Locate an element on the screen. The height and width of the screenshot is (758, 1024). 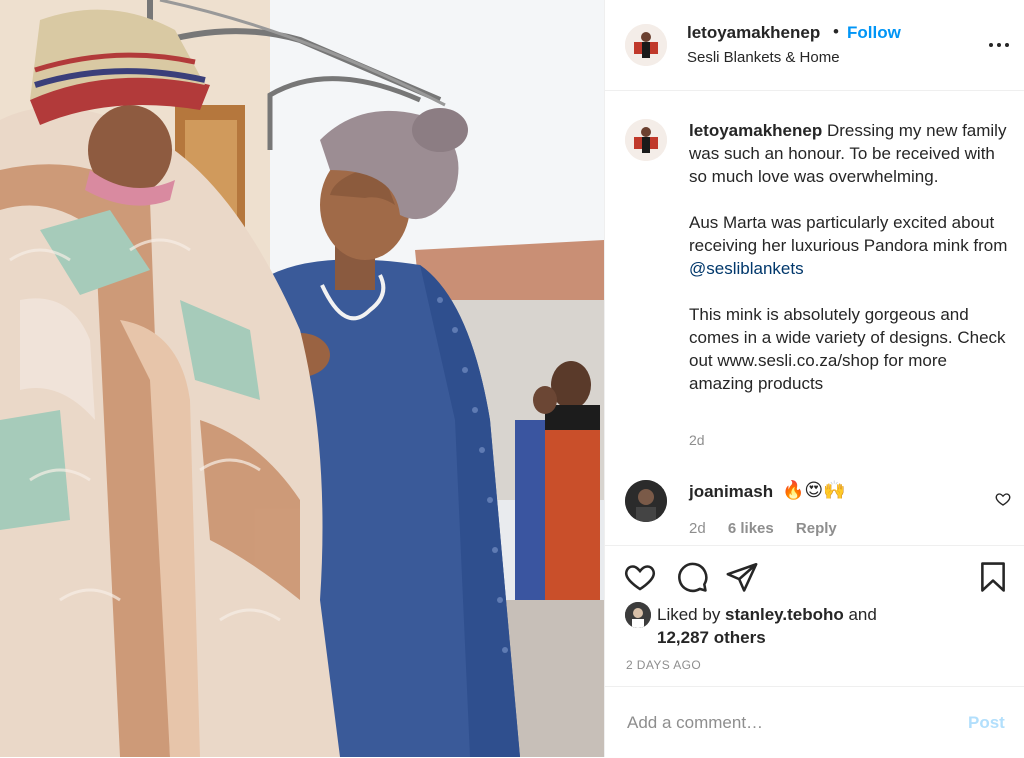
comment-likes-count: 6 likes is located at coordinates (751, 528).